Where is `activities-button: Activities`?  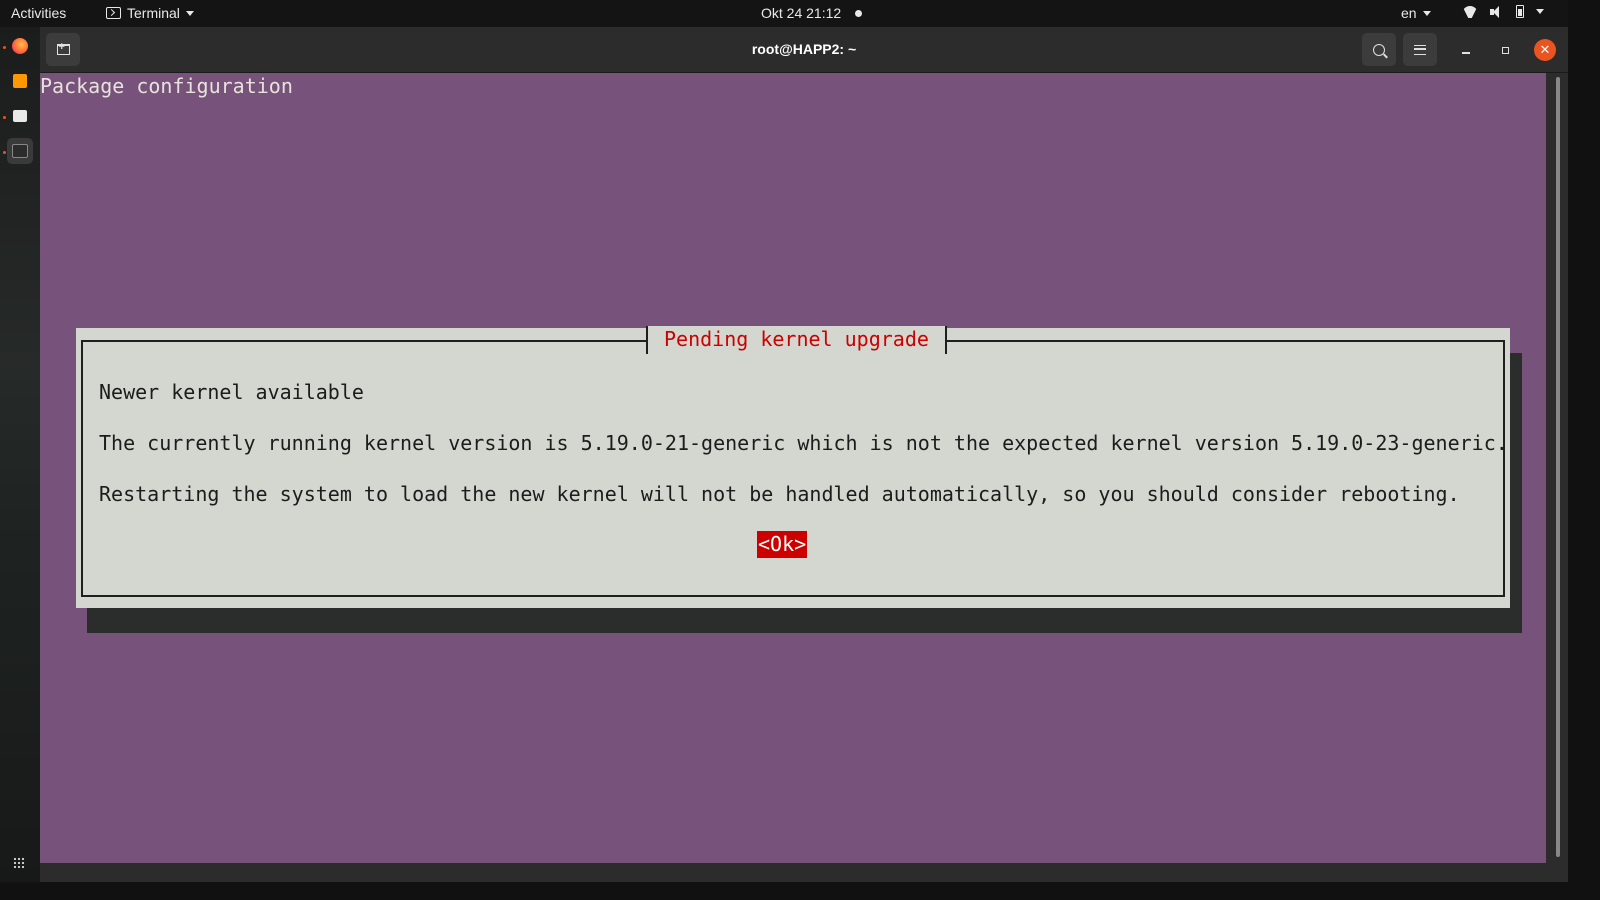
activities-button: Activities is located at coordinates (38, 13).